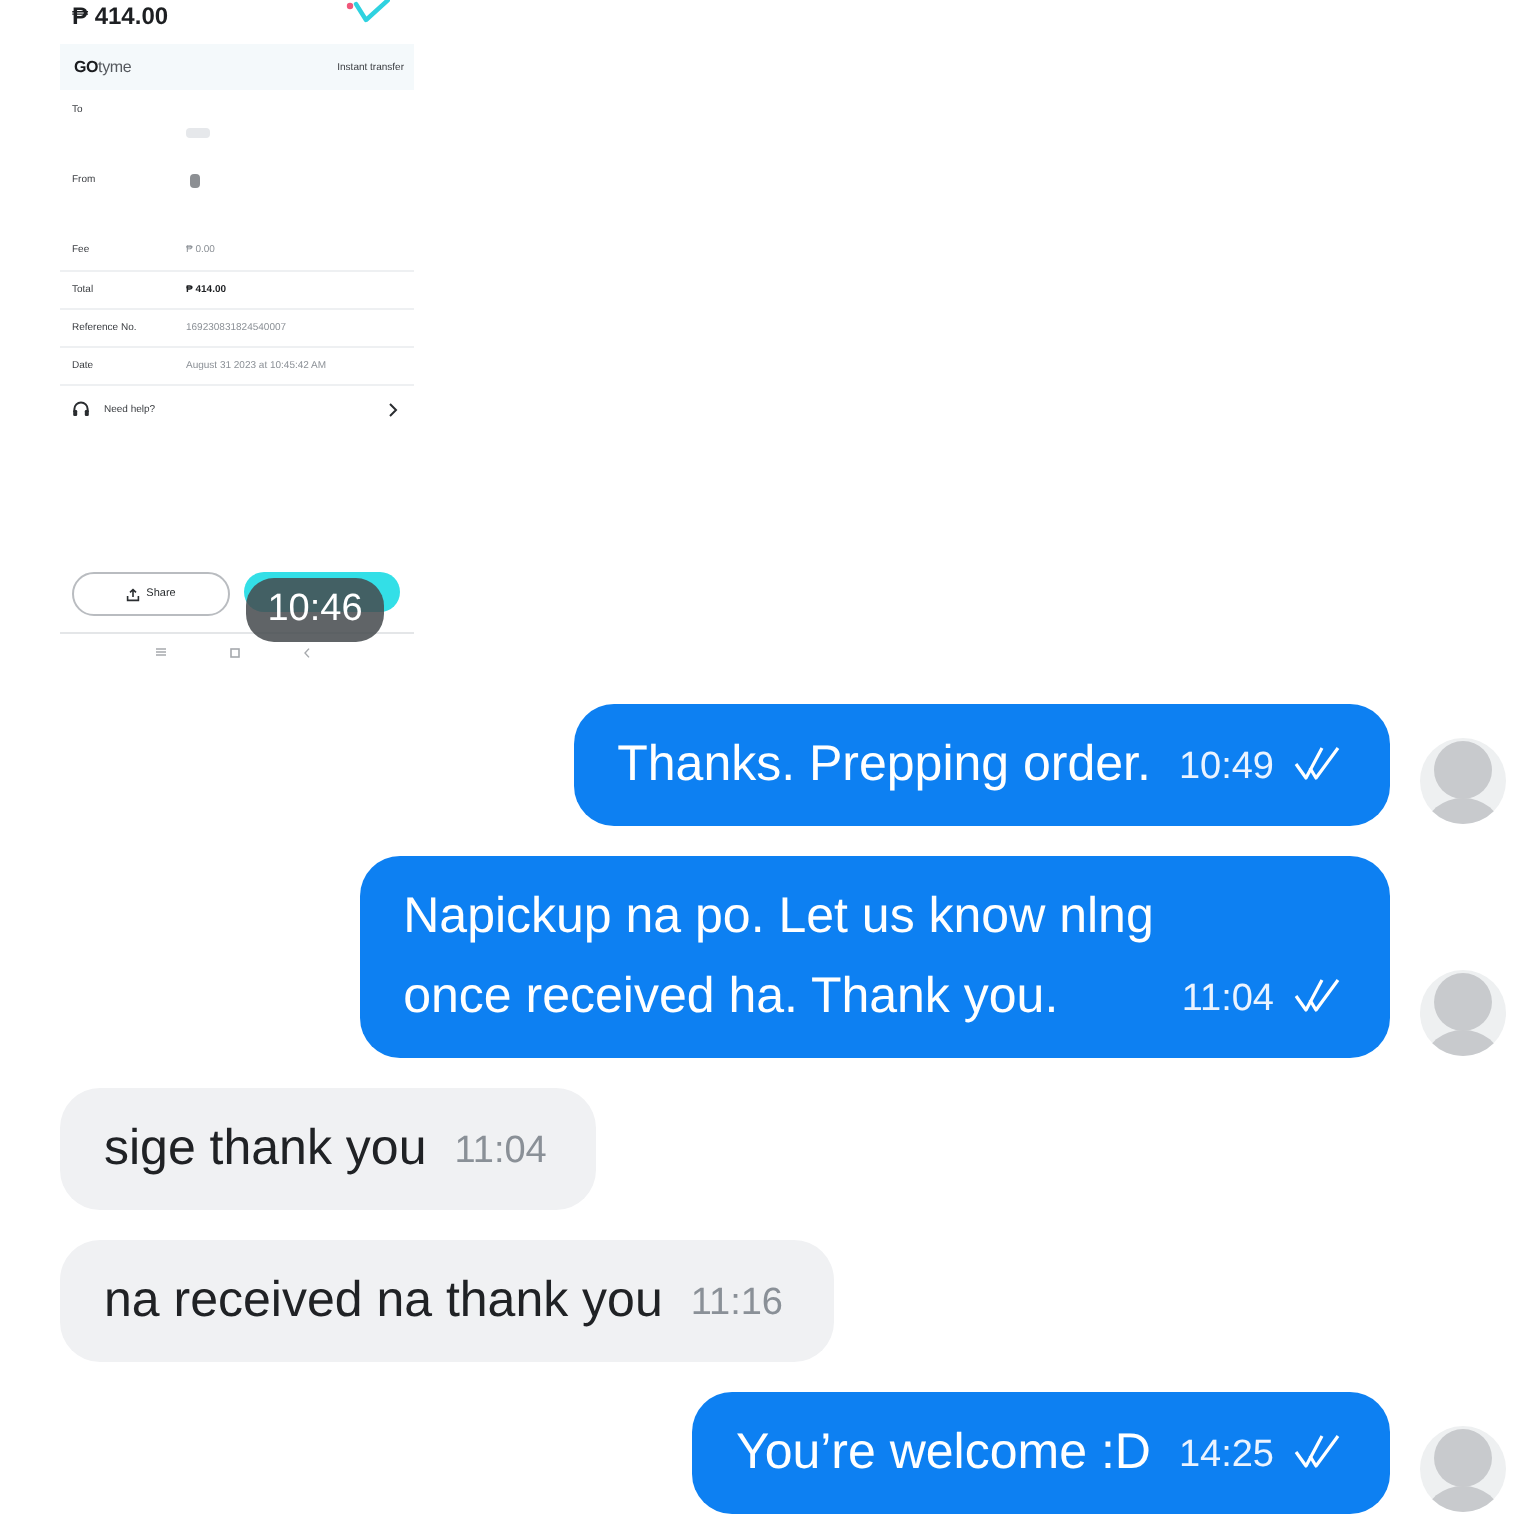  What do you see at coordinates (315, 610) in the screenshot?
I see `time-toast: 10:46` at bounding box center [315, 610].